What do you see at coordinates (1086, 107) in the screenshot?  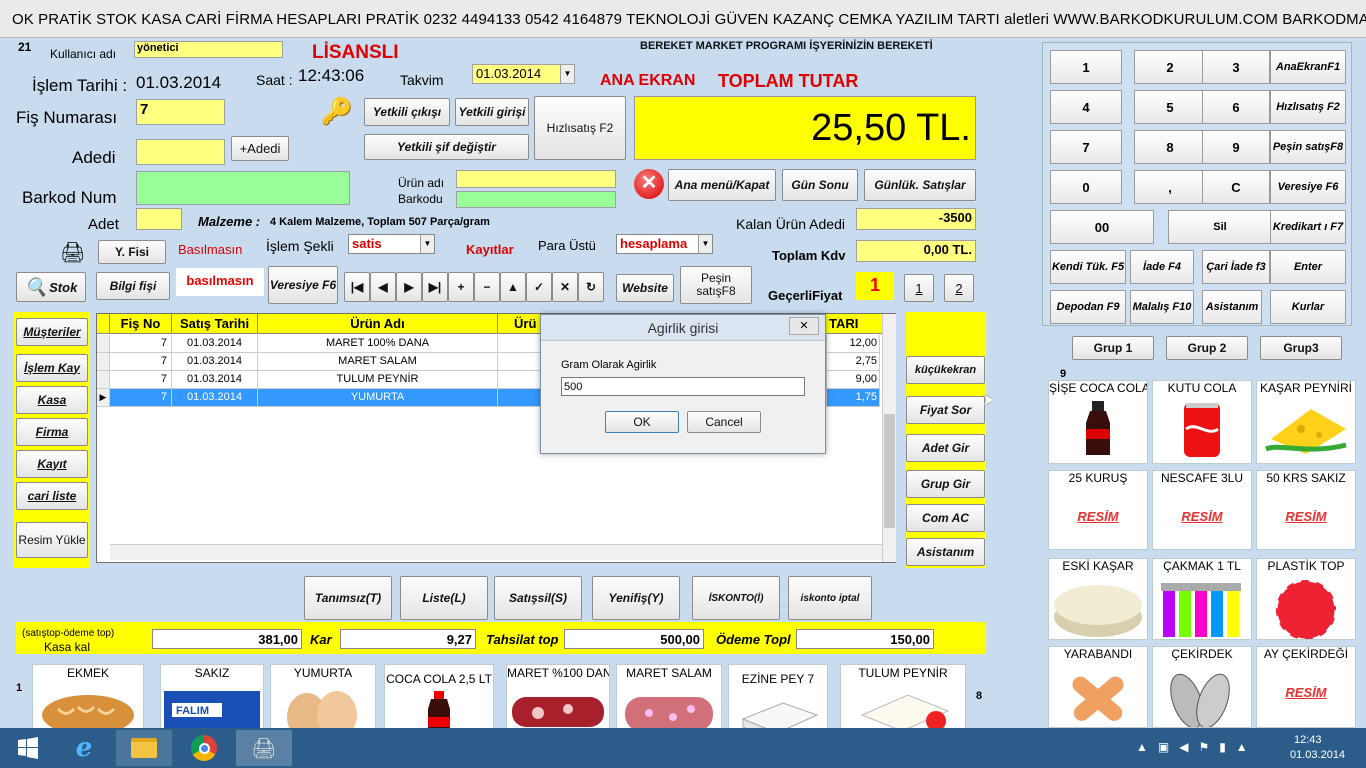 I see `keypad-key-4: 4` at bounding box center [1086, 107].